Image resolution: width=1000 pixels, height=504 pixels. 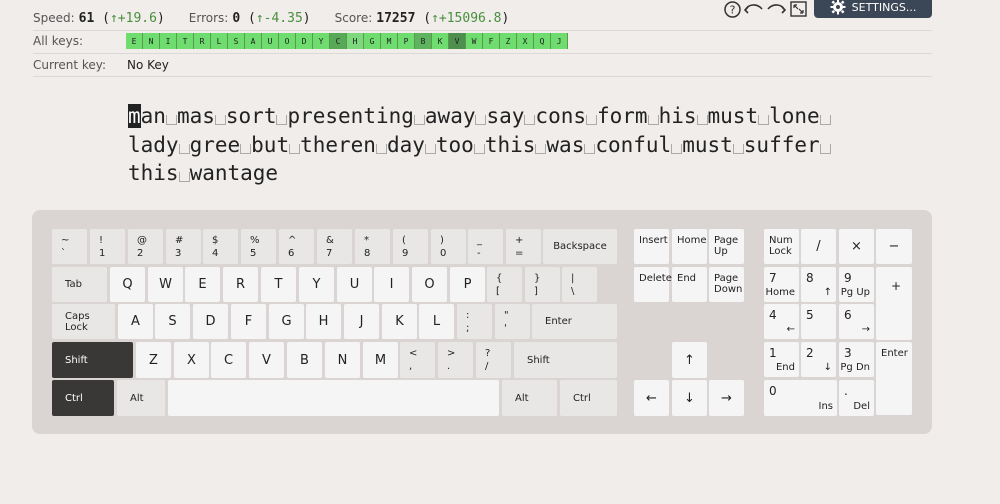 I want to click on alt-right-key: Alt, so click(x=529, y=398).